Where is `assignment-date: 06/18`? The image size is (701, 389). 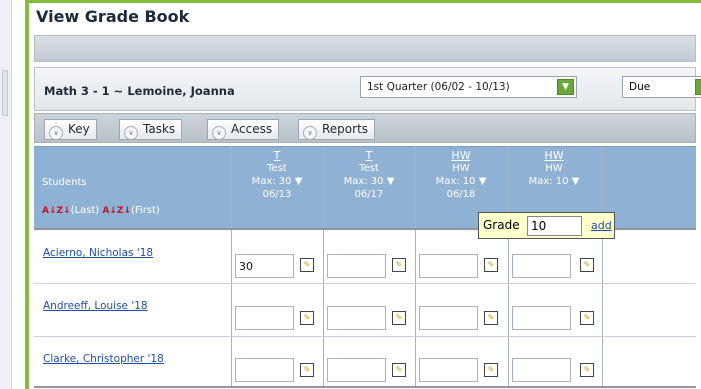
assignment-date: 06/18 is located at coordinates (461, 194).